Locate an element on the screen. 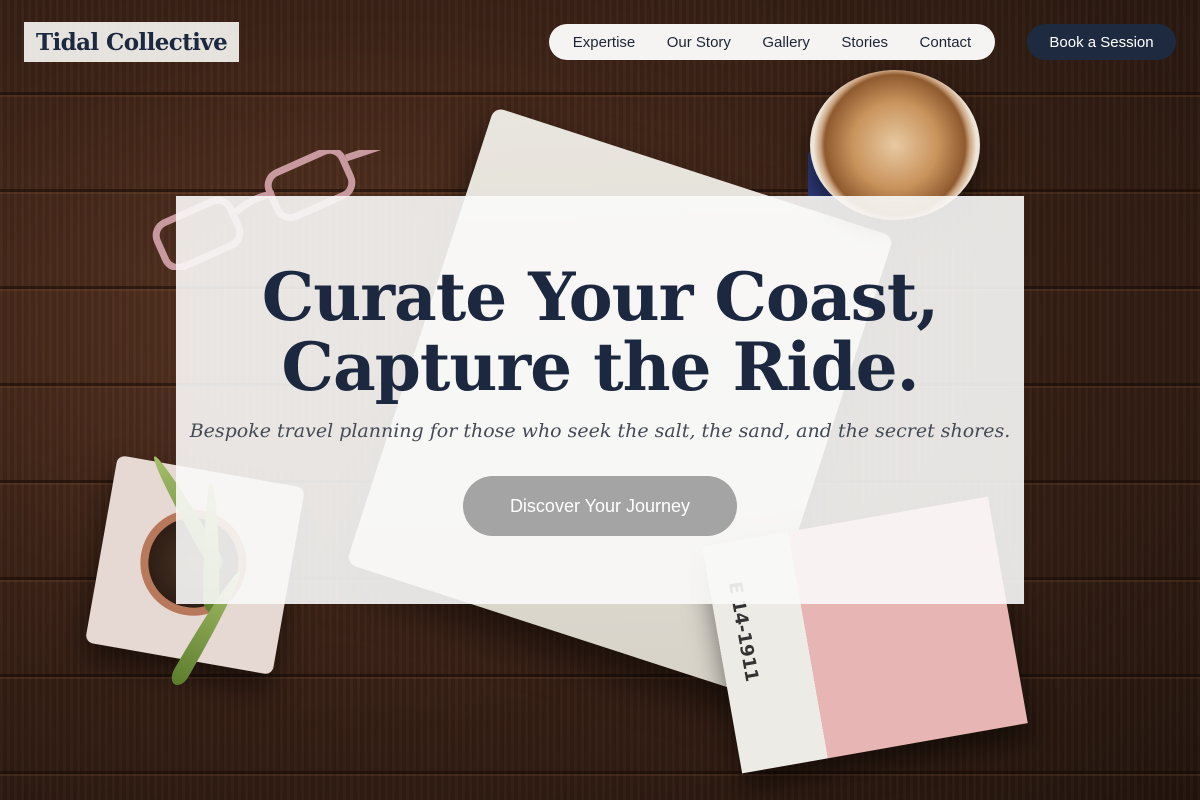 The height and width of the screenshot is (800, 1200). nav-item-stories: Stories is located at coordinates (864, 42).